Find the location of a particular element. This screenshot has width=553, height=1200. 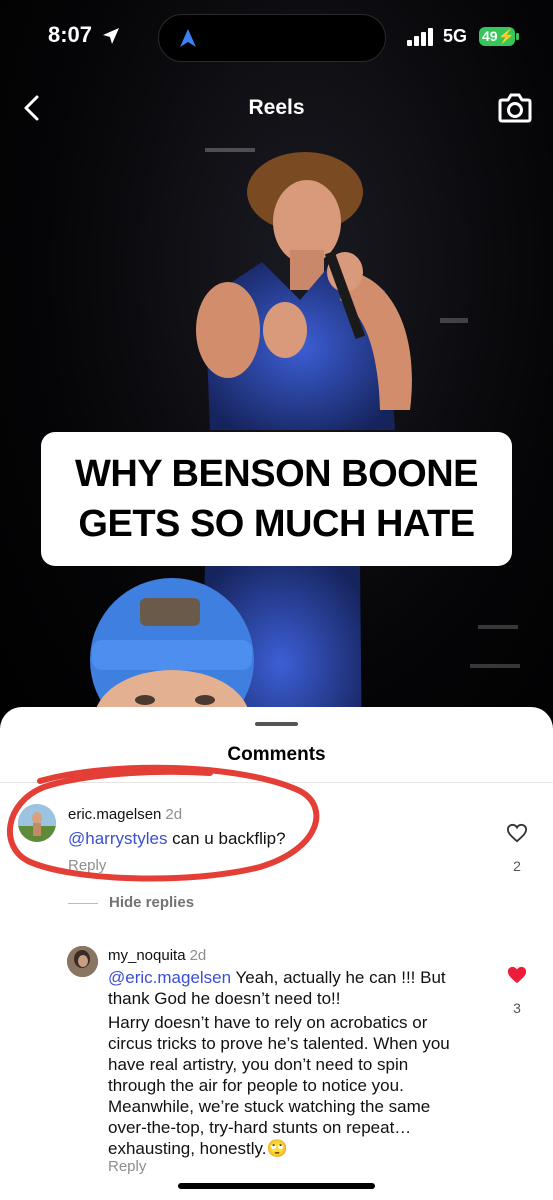

mention-link: @harrystyles is located at coordinates (117, 838).